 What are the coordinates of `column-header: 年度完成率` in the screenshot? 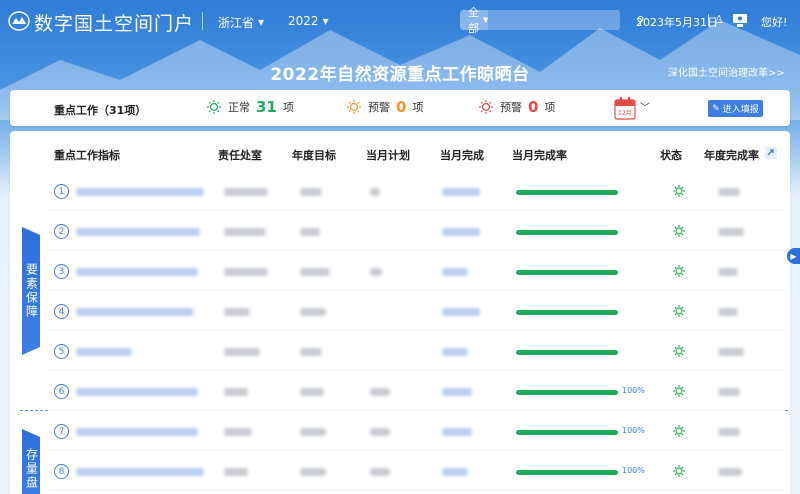 It's located at (731, 155).